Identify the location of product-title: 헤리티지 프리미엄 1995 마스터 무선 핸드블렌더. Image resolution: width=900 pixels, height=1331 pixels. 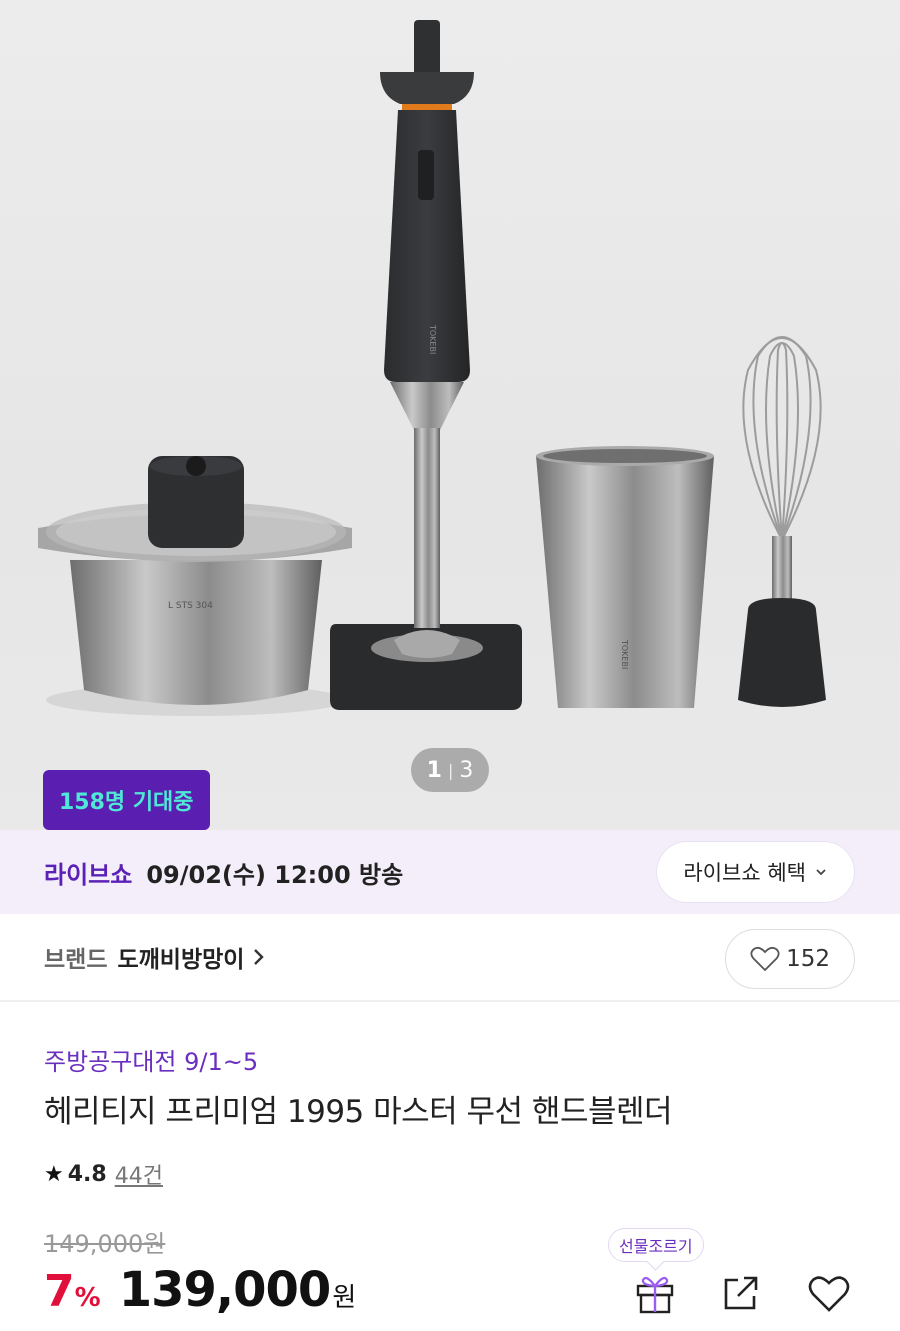
(358, 1112).